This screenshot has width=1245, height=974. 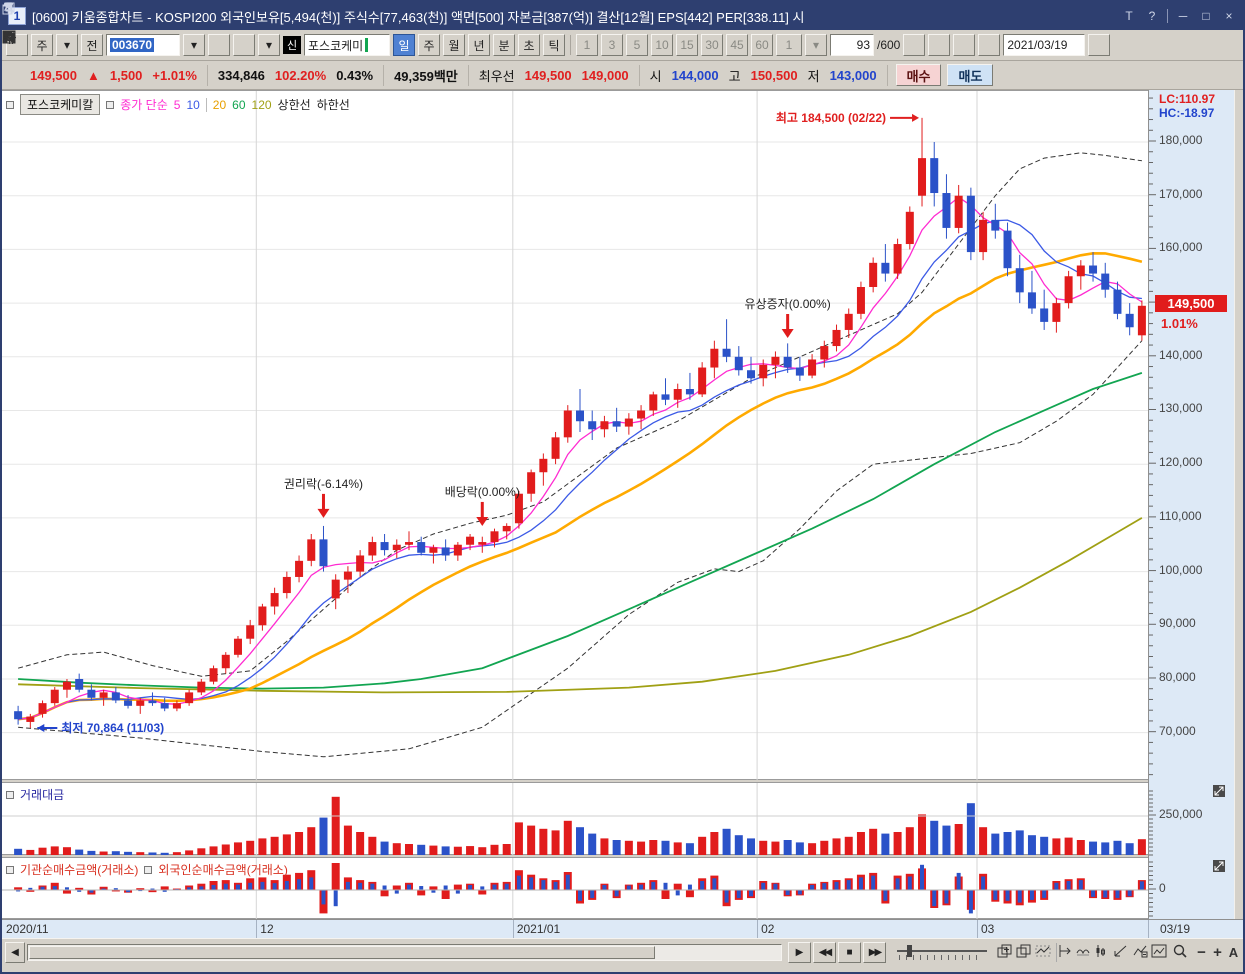 I want to click on cascade-windows-icon, so click(x=1025, y=952).